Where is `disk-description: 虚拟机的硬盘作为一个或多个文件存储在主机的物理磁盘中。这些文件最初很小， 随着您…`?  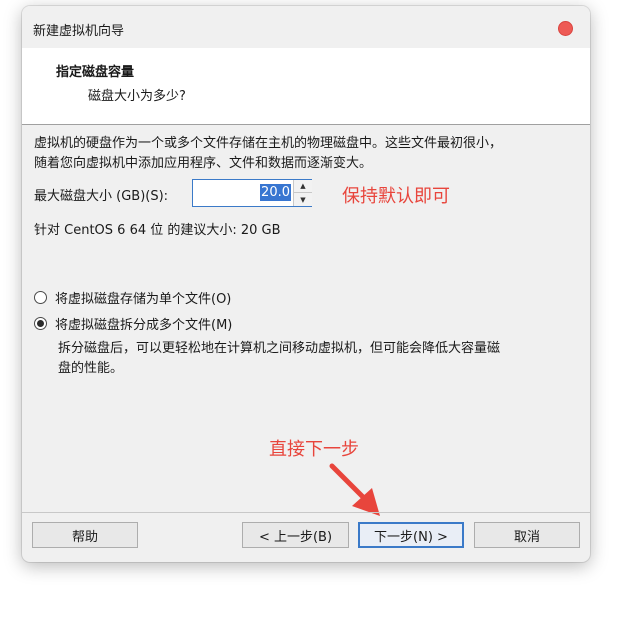 disk-description: 虚拟机的硬盘作为一个或多个文件存储在主机的物理磁盘中。这些文件最初很小， 随着您… is located at coordinates (308, 154).